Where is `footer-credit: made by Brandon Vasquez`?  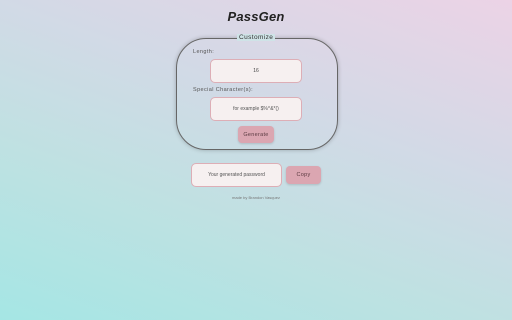 footer-credit: made by Brandon Vasquez is located at coordinates (256, 197).